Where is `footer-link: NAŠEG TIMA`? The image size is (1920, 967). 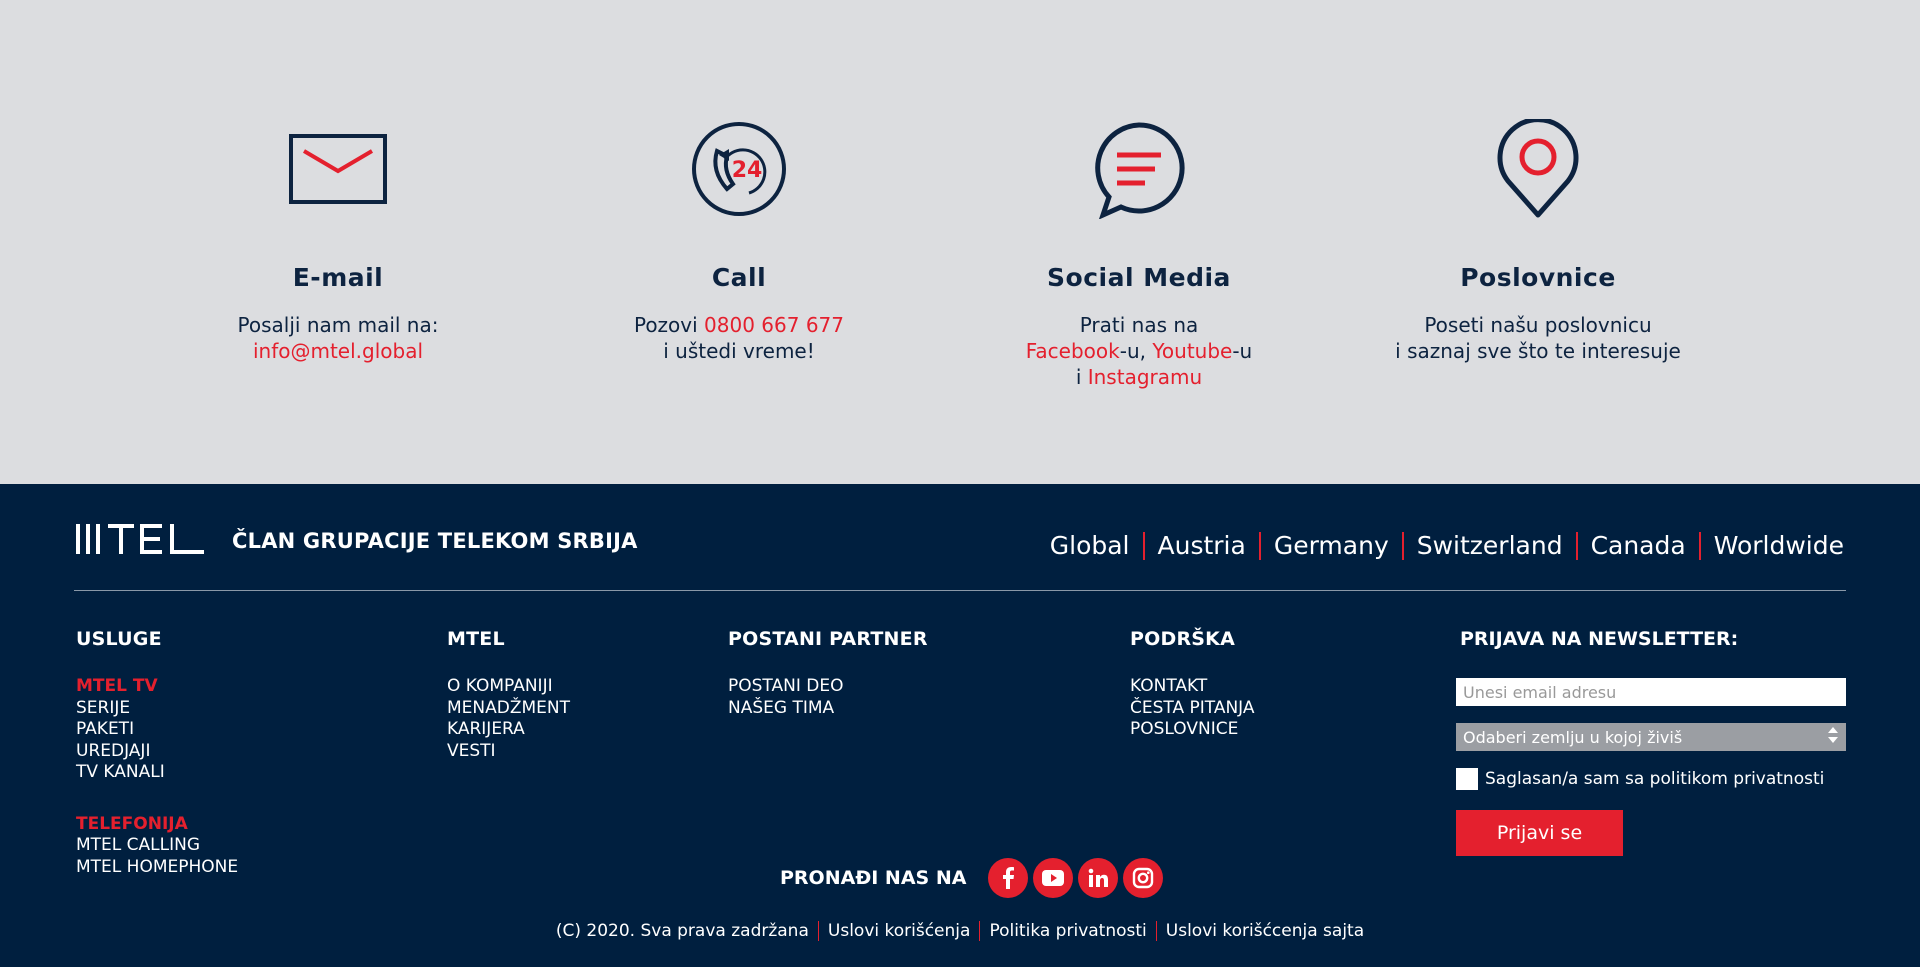
footer-link: NAŠEG TIMA is located at coordinates (828, 709).